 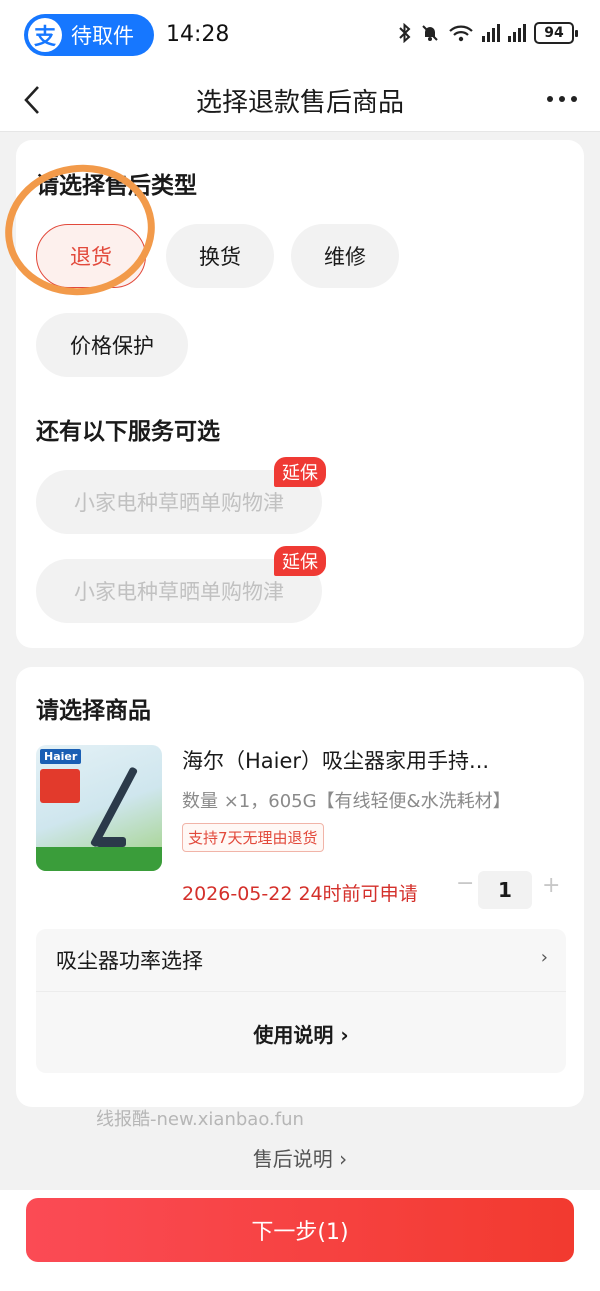 What do you see at coordinates (102, 36) in the screenshot?
I see `pickup-badge-label: 待取件` at bounding box center [102, 36].